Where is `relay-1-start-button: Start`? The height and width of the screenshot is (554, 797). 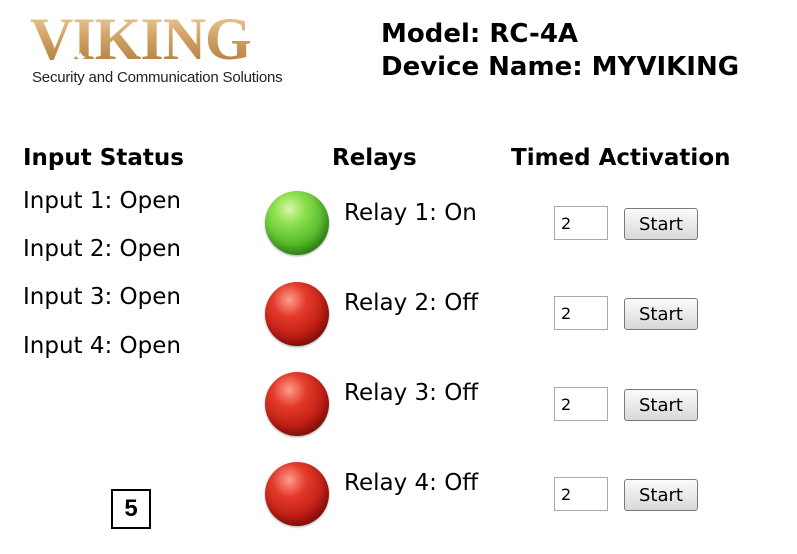
relay-1-start-button: Start is located at coordinates (661, 224).